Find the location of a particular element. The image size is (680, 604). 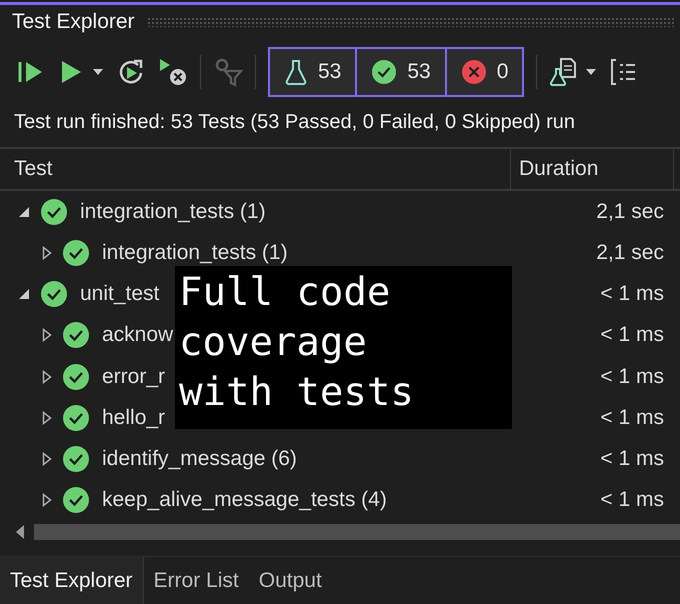

playlist-icon is located at coordinates (563, 72).